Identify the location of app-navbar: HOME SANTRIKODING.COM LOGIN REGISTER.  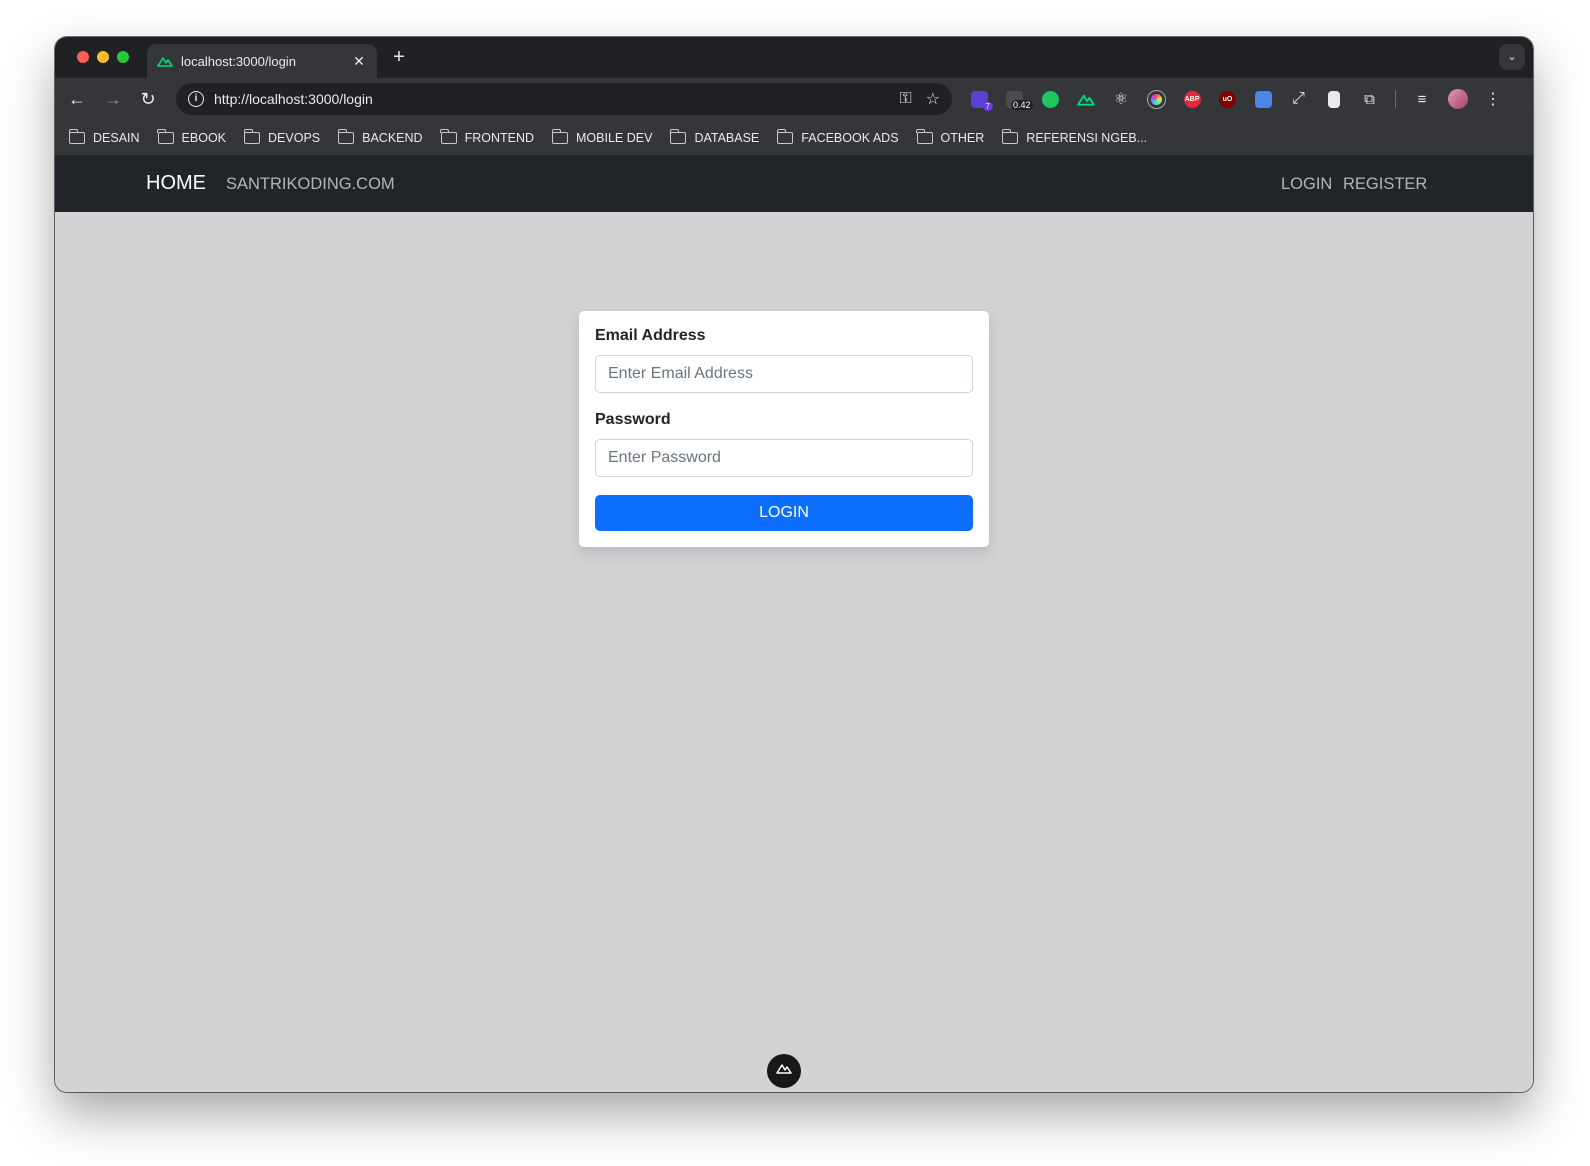
(794, 184).